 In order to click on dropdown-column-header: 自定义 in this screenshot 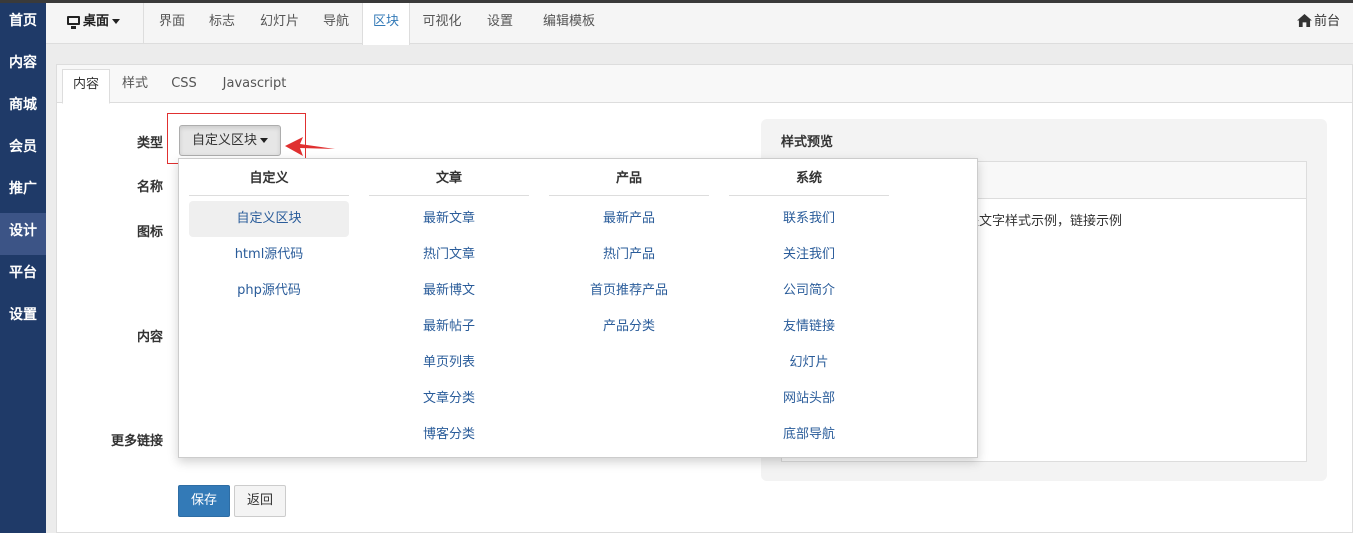, I will do `click(269, 177)`.